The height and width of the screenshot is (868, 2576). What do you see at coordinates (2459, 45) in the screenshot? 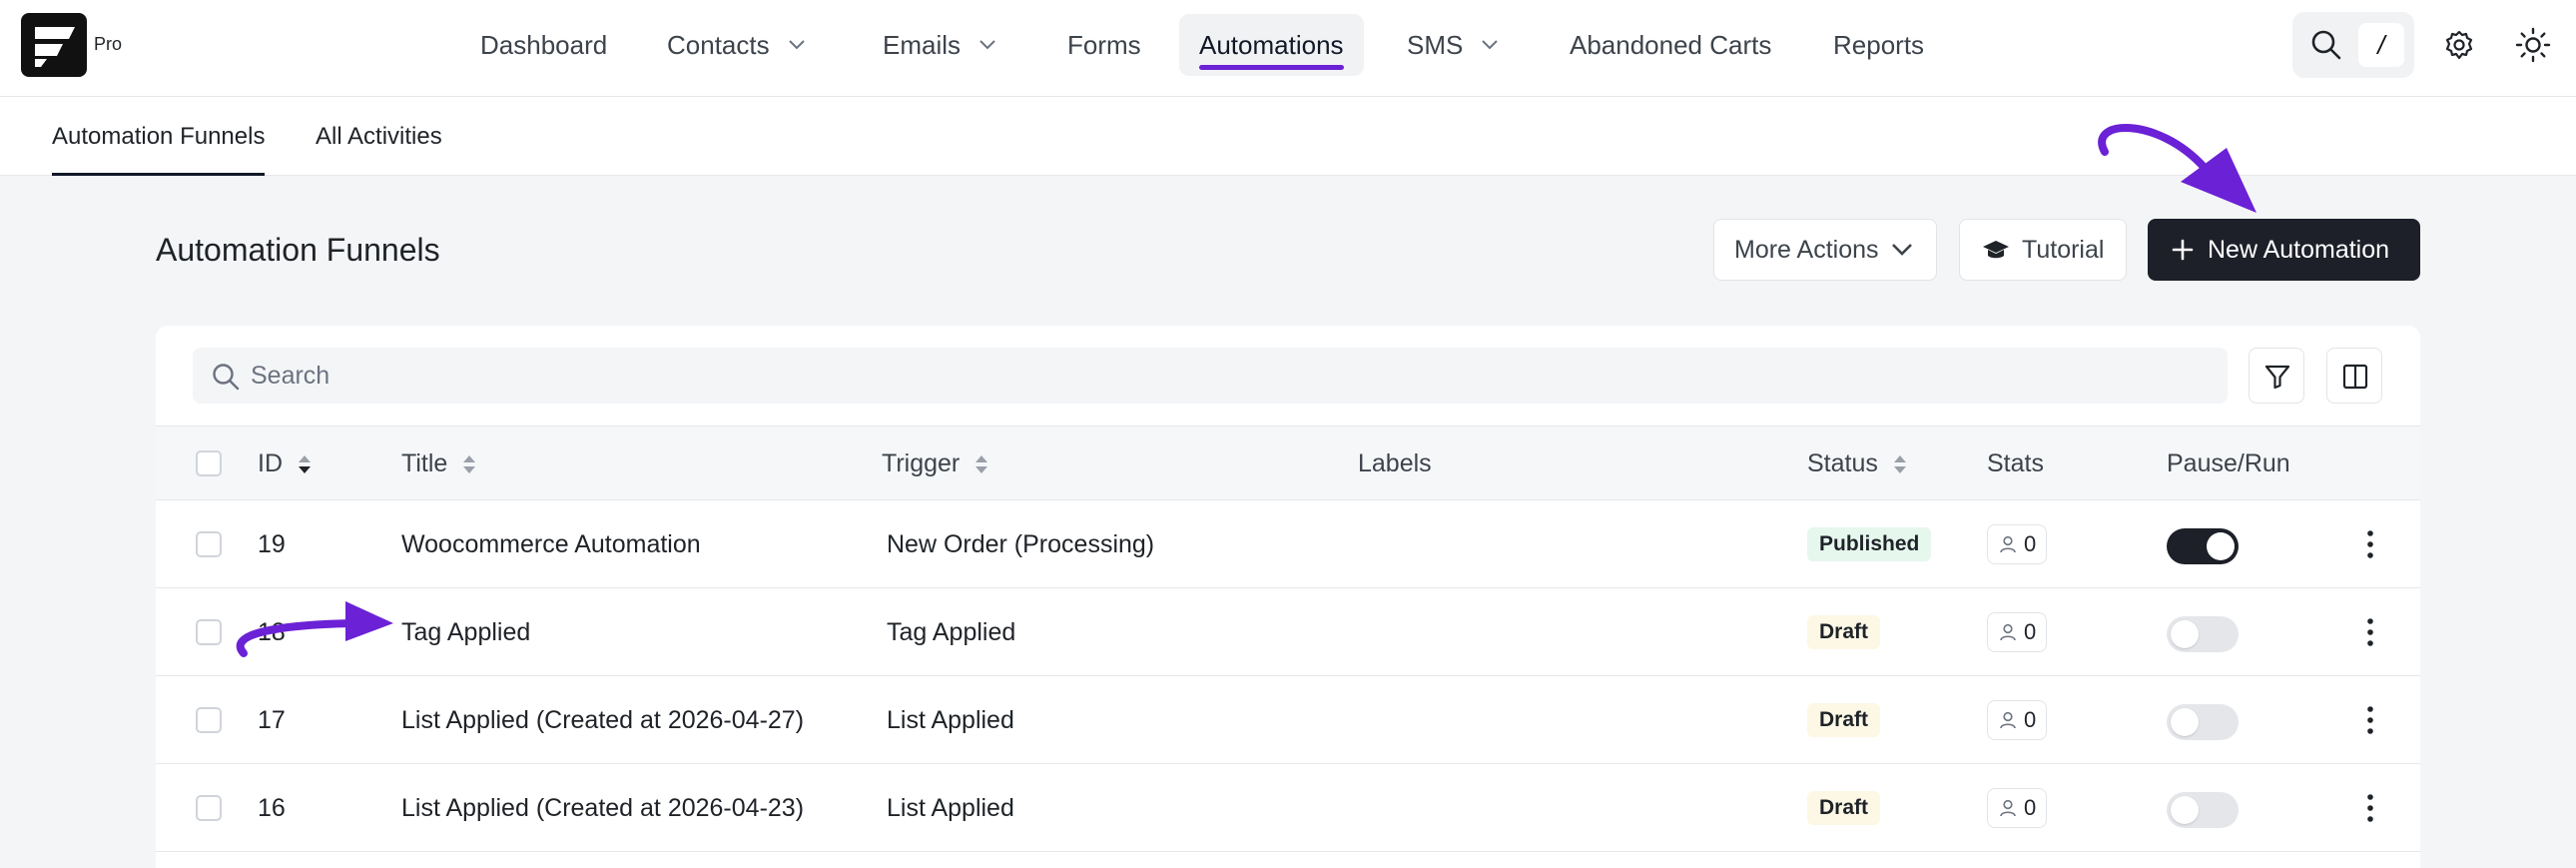
I see `gear-icon` at bounding box center [2459, 45].